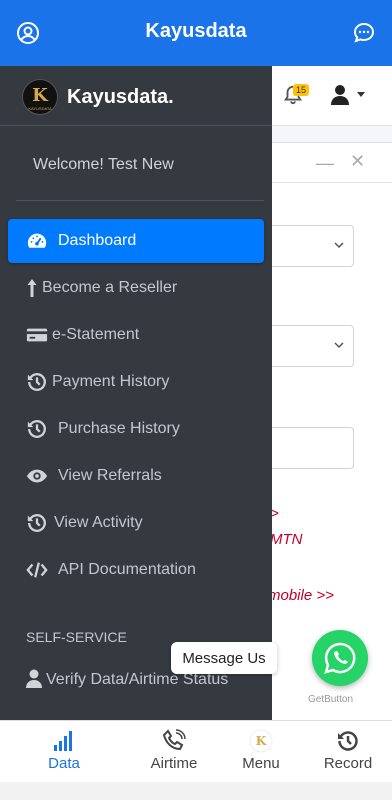 The height and width of the screenshot is (800, 392). I want to click on sidebar-item-activity: View Activity, so click(136, 523).